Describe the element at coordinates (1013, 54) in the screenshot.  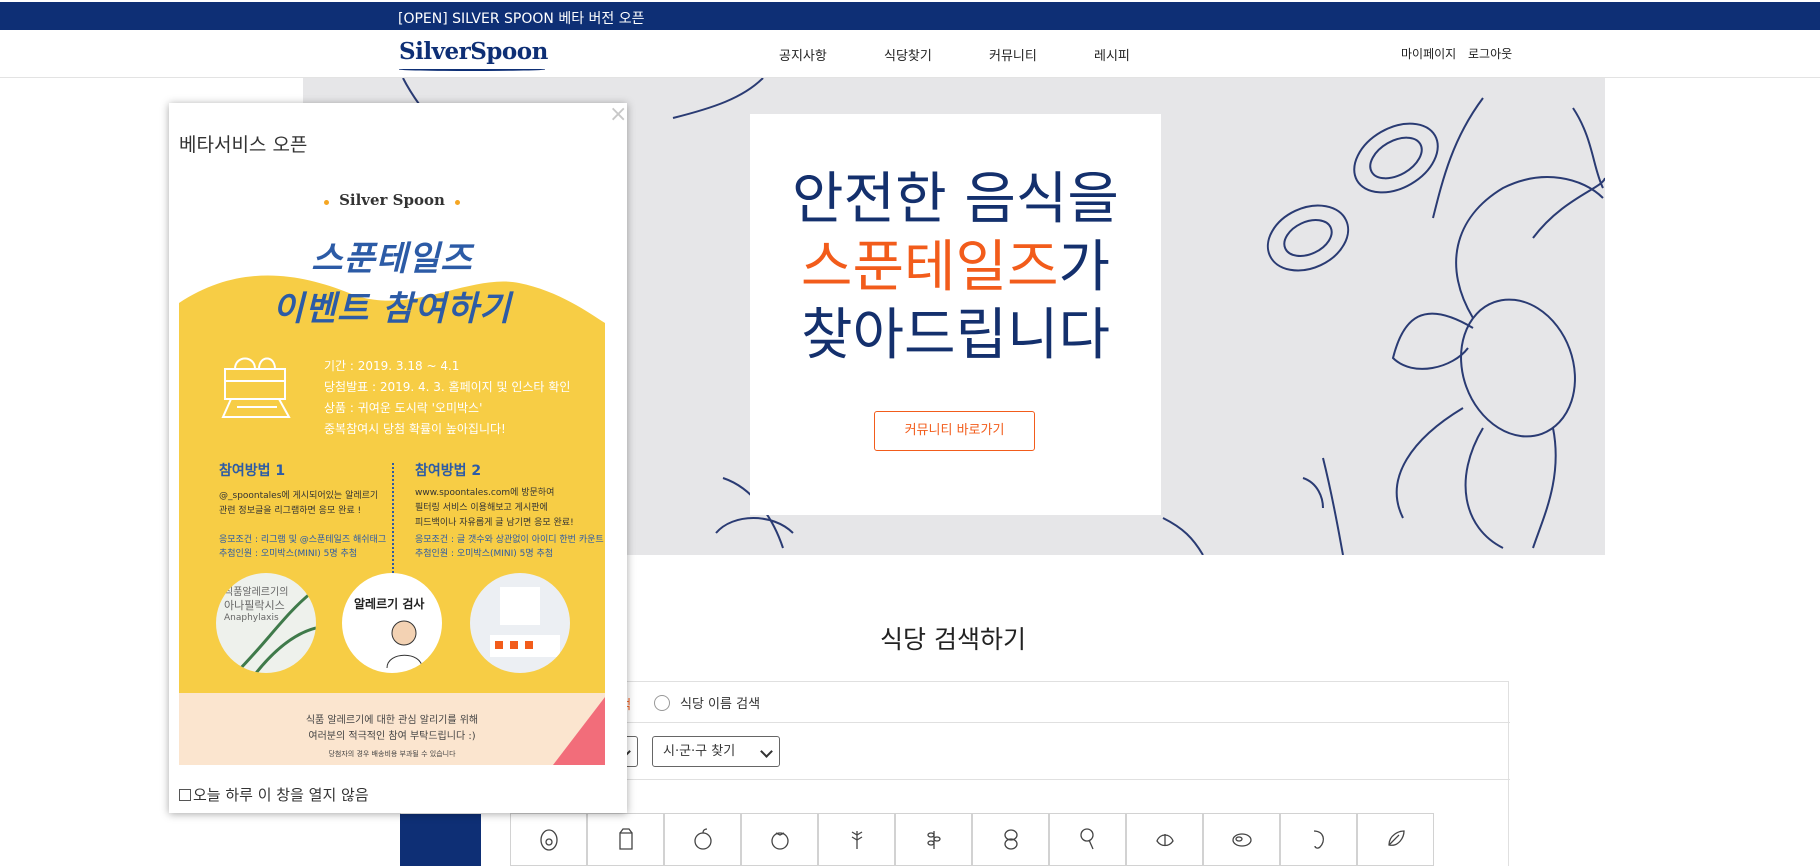
I see `nav-community: 커뮤니티` at that location.